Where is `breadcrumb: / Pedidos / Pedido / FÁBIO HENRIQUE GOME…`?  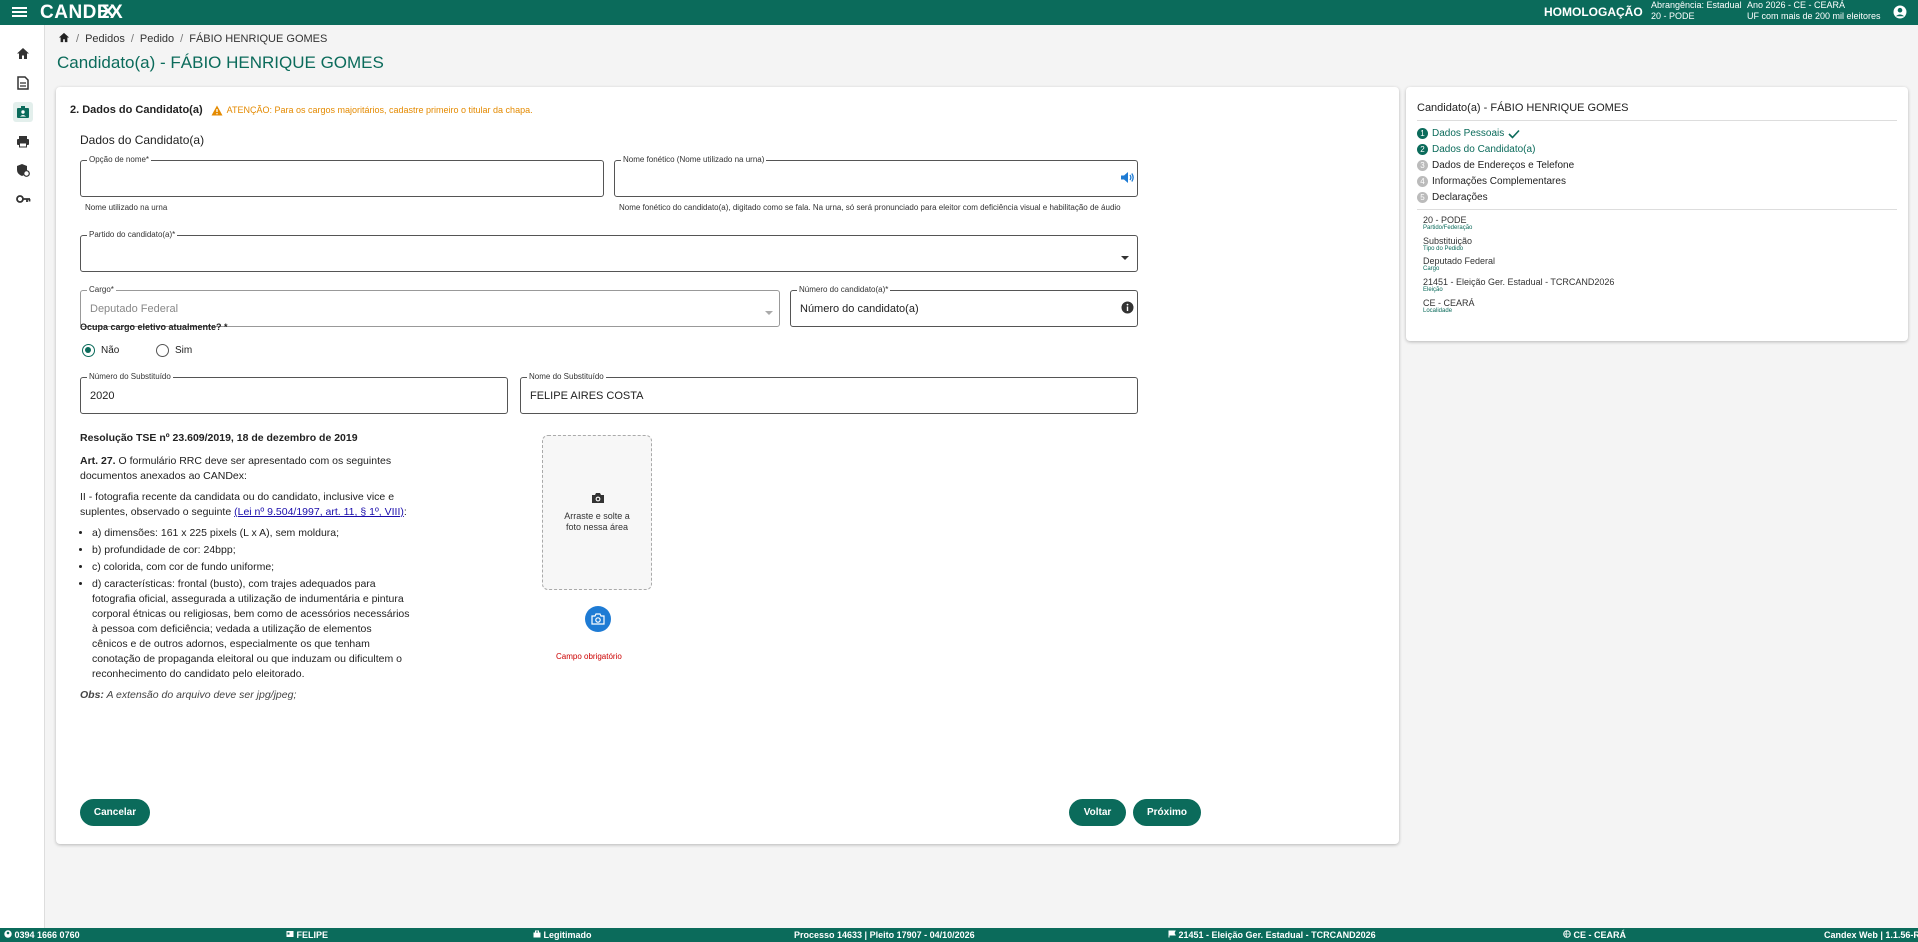
breadcrumb: / Pedidos / Pedido / FÁBIO HENRIQUE GOME… is located at coordinates (192, 39).